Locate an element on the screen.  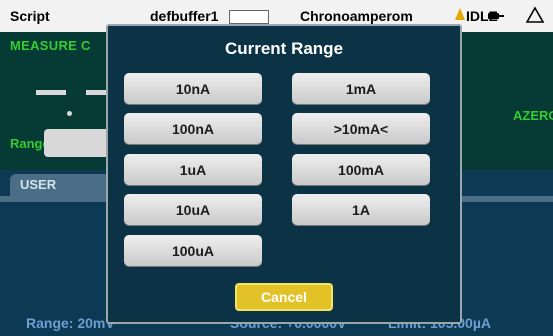
user-tab-label: USER is located at coordinates (38, 184).